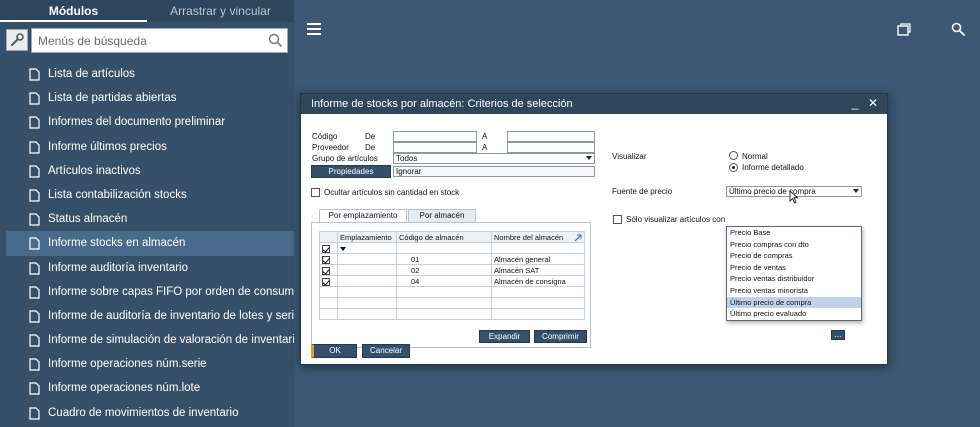  What do you see at coordinates (150, 40) in the screenshot?
I see `search-input` at bounding box center [150, 40].